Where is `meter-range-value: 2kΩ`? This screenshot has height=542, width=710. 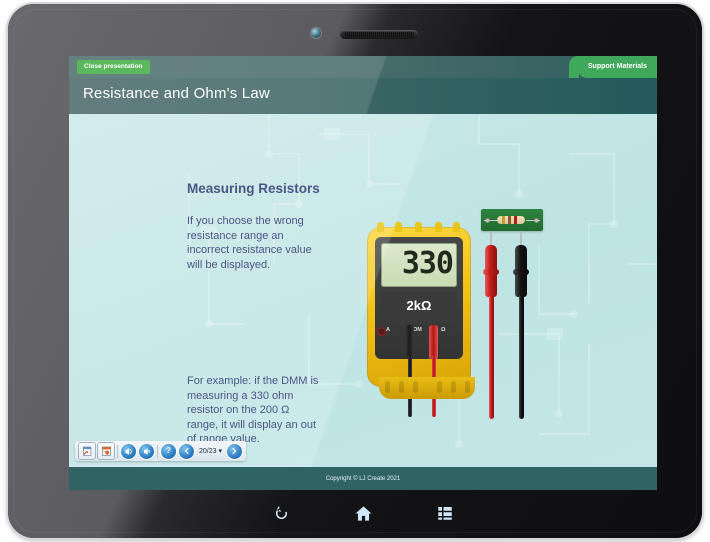
meter-range-value: 2kΩ is located at coordinates (419, 305).